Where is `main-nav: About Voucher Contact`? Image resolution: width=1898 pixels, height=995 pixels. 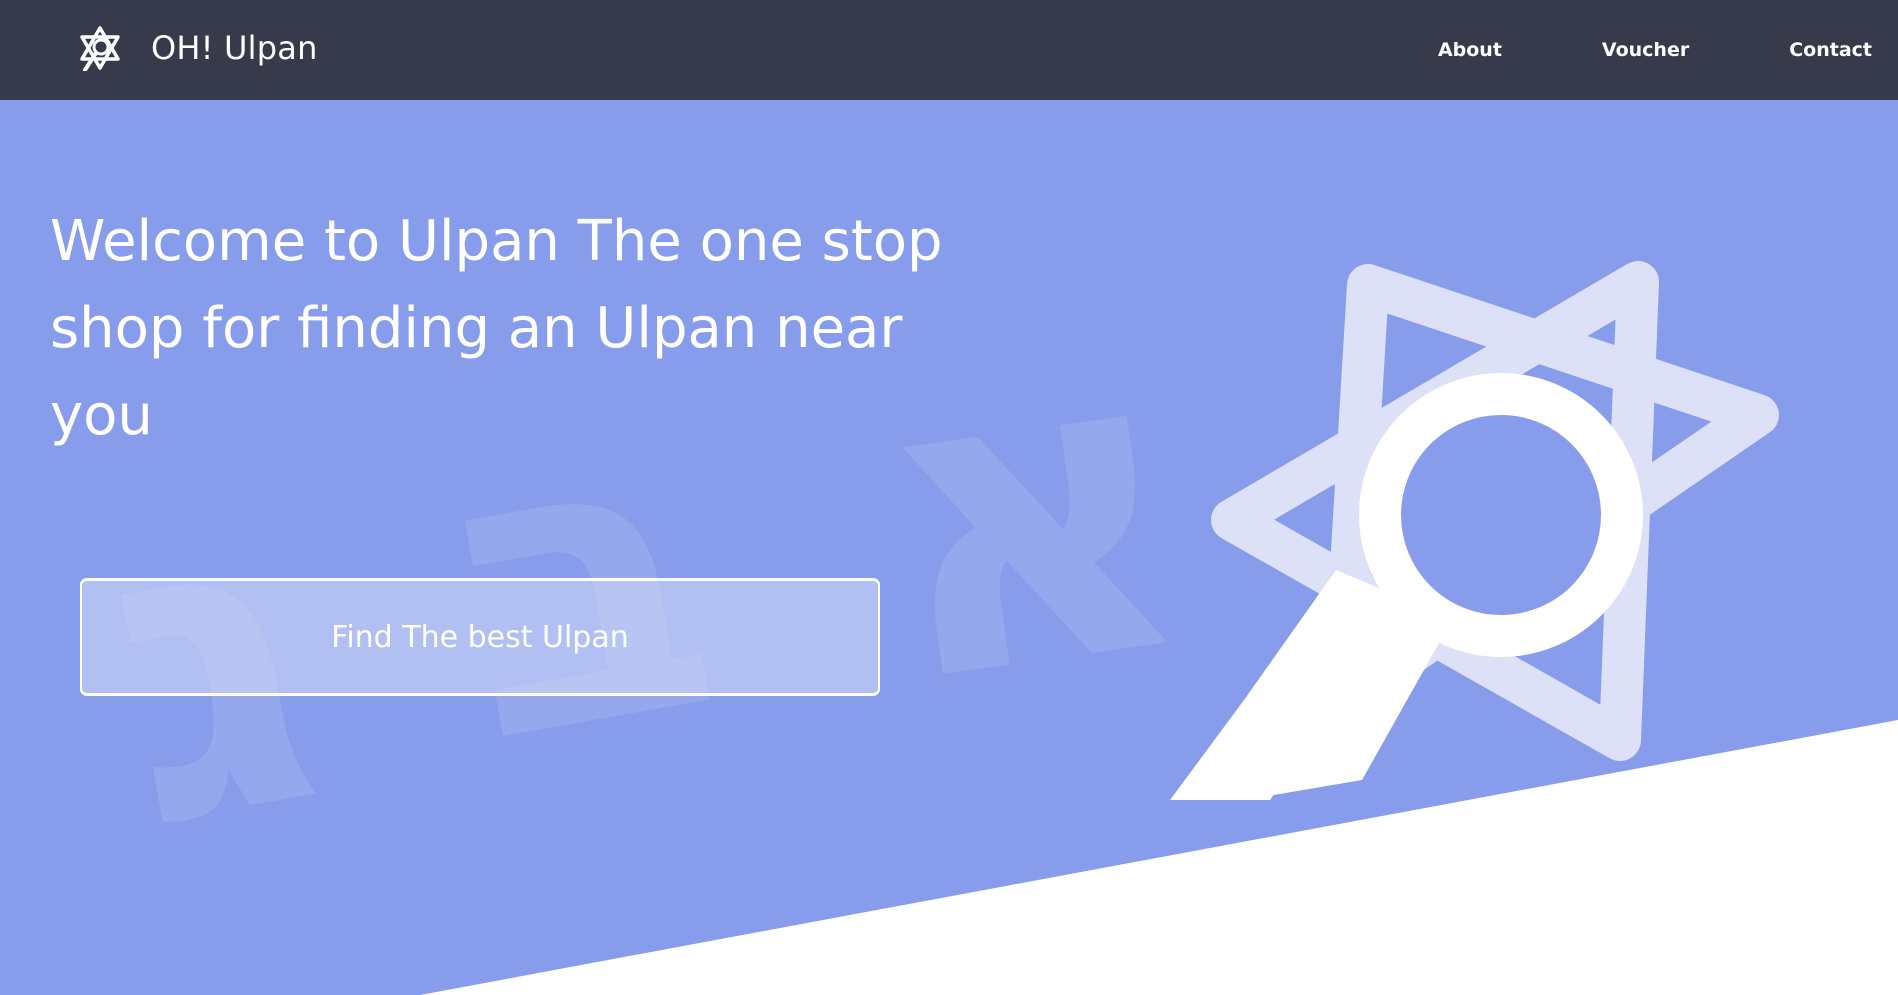 main-nav: About Voucher Contact is located at coordinates (1655, 50).